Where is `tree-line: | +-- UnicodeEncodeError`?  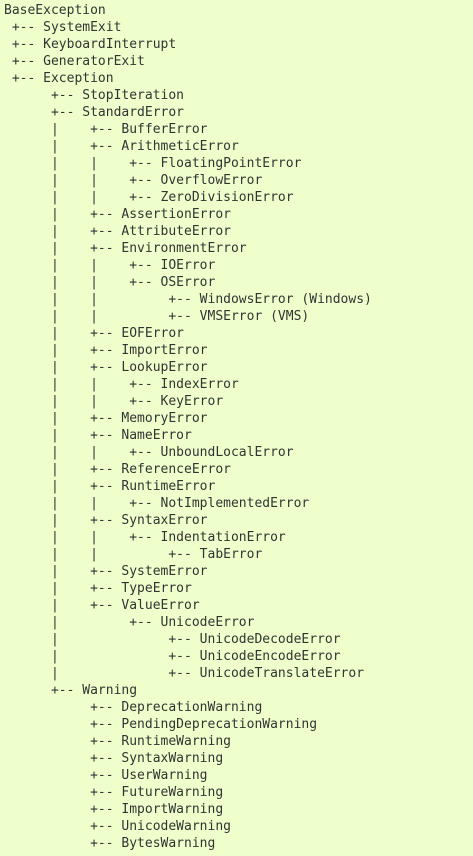
tree-line: | +-- UnicodeEncodeError is located at coordinates (172, 656).